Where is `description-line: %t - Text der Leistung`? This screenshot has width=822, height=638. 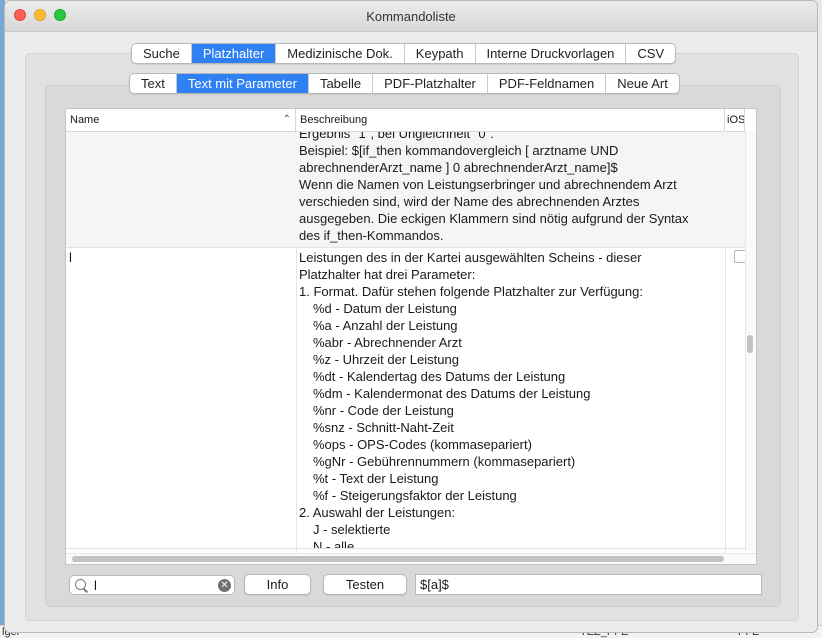 description-line: %t - Text der Leistung is located at coordinates (376, 478).